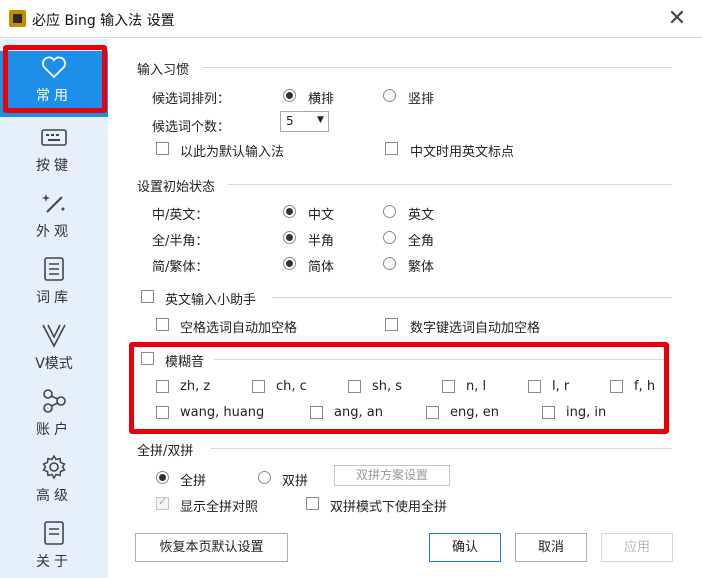 This screenshot has height=578, width=702. I want to click on vertical-label: 竖排, so click(421, 99).